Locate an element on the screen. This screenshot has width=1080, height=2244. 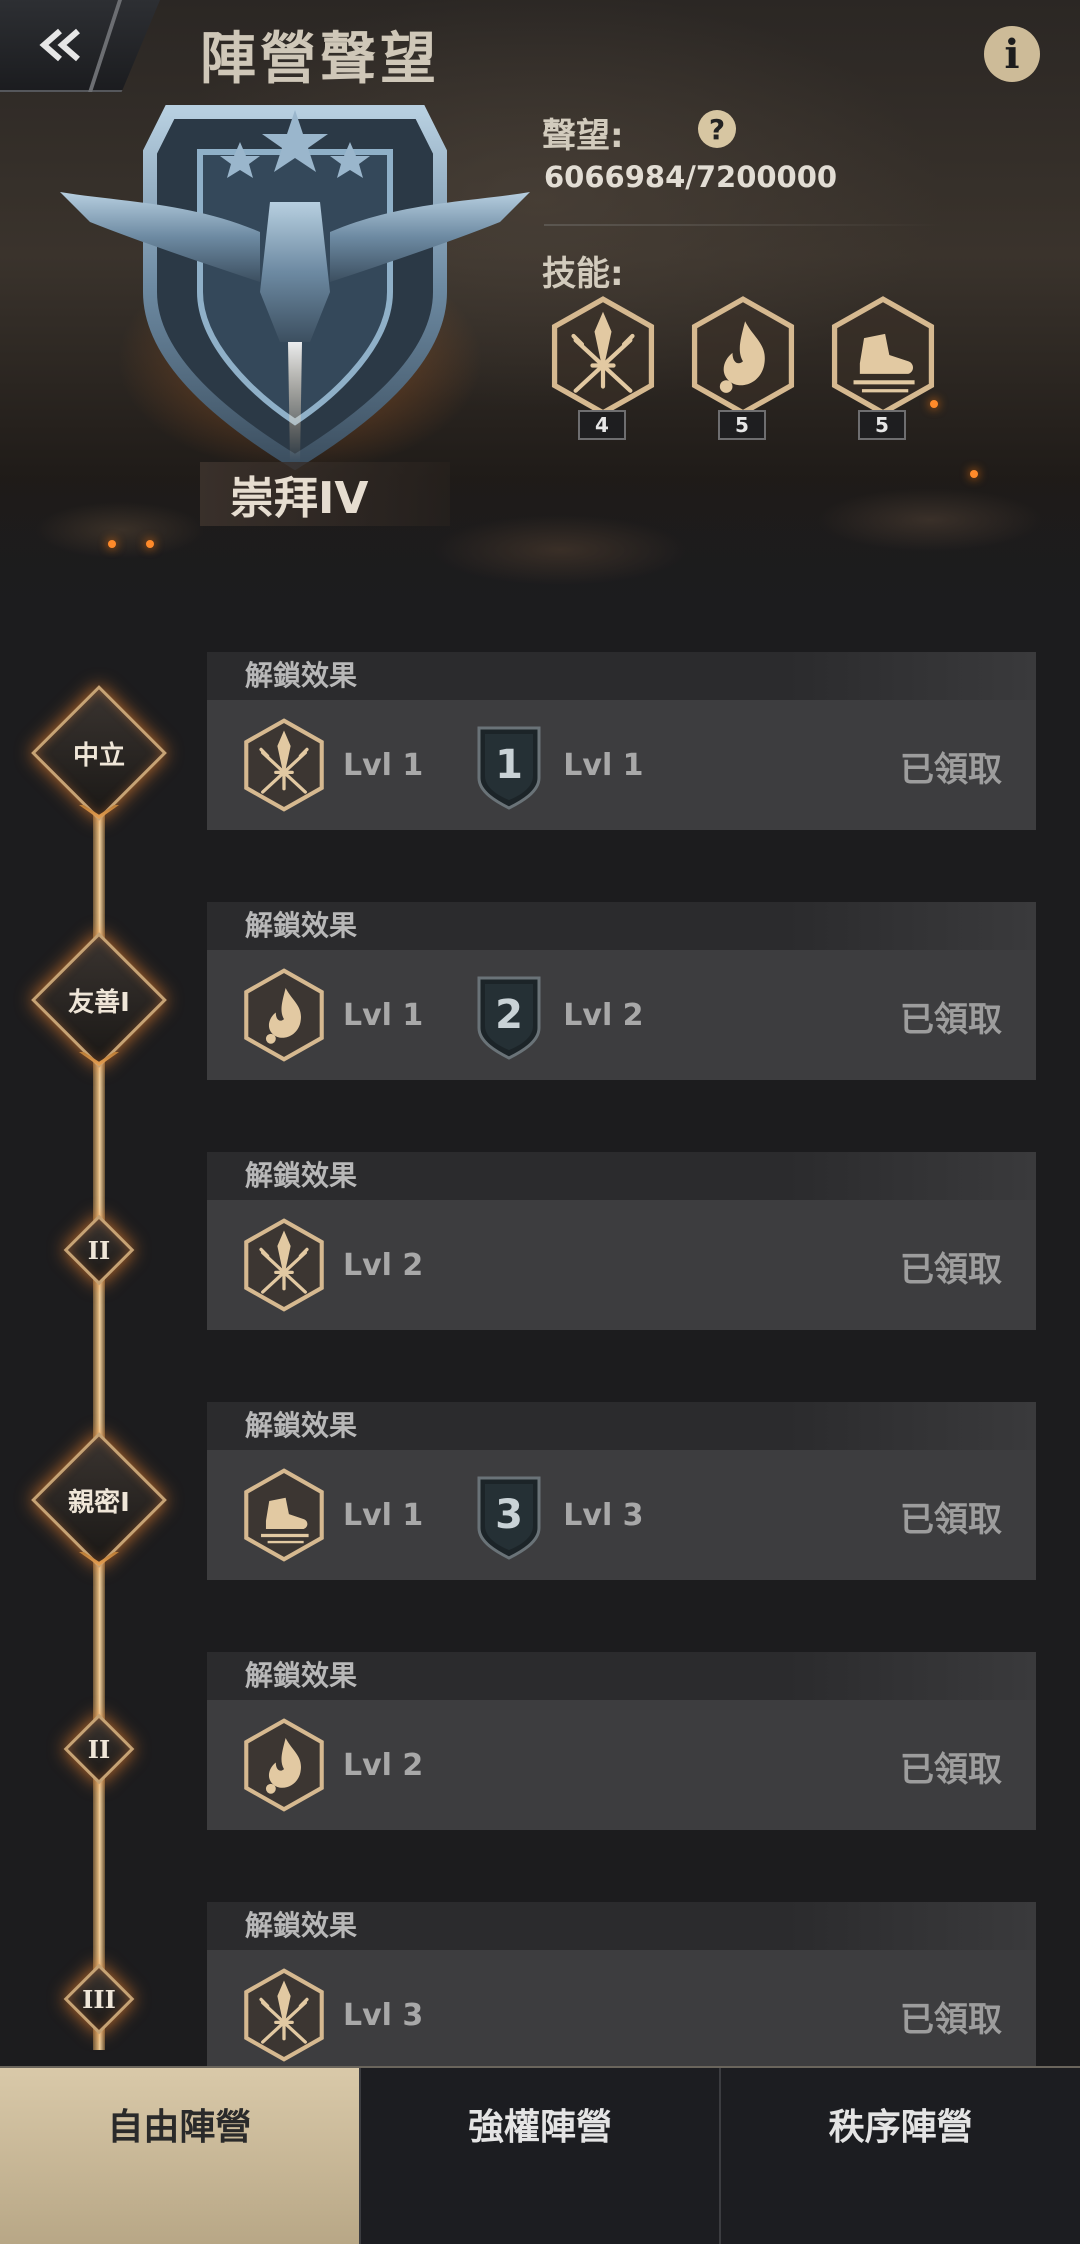
node-label: III is located at coordinates (99, 1999).